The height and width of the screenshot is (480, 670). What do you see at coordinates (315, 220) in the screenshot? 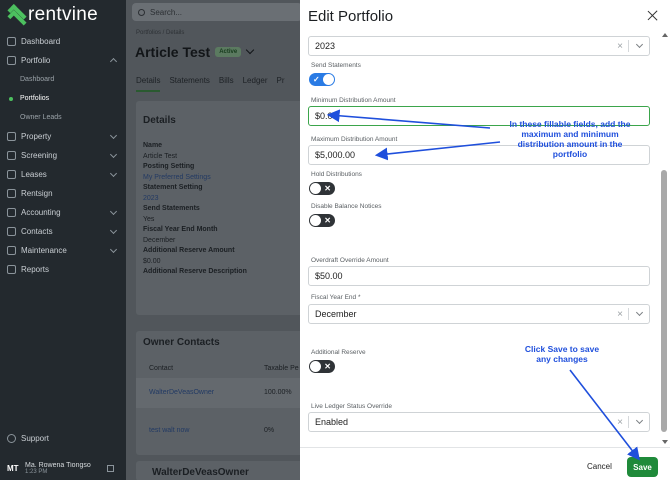
I see `toggle-knob` at bounding box center [315, 220].